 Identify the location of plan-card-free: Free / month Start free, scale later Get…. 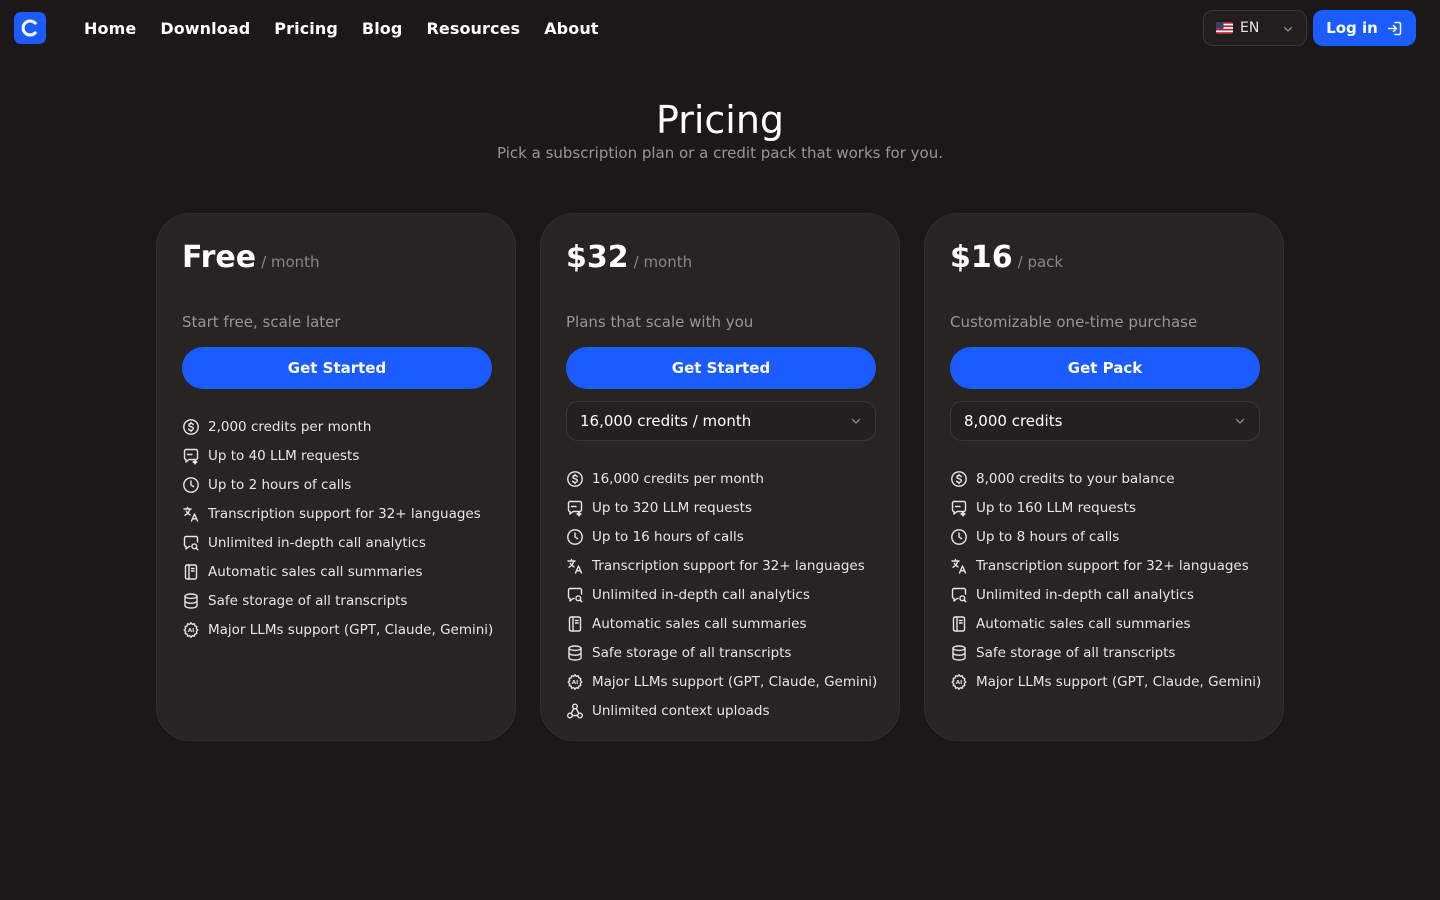
(336, 477).